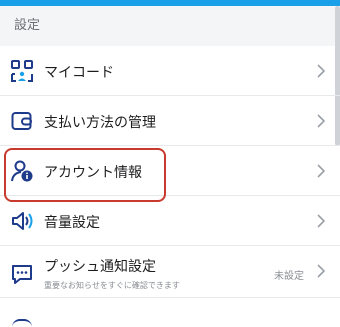 The image size is (340, 327). I want to click on highlight-annotation, so click(85, 175).